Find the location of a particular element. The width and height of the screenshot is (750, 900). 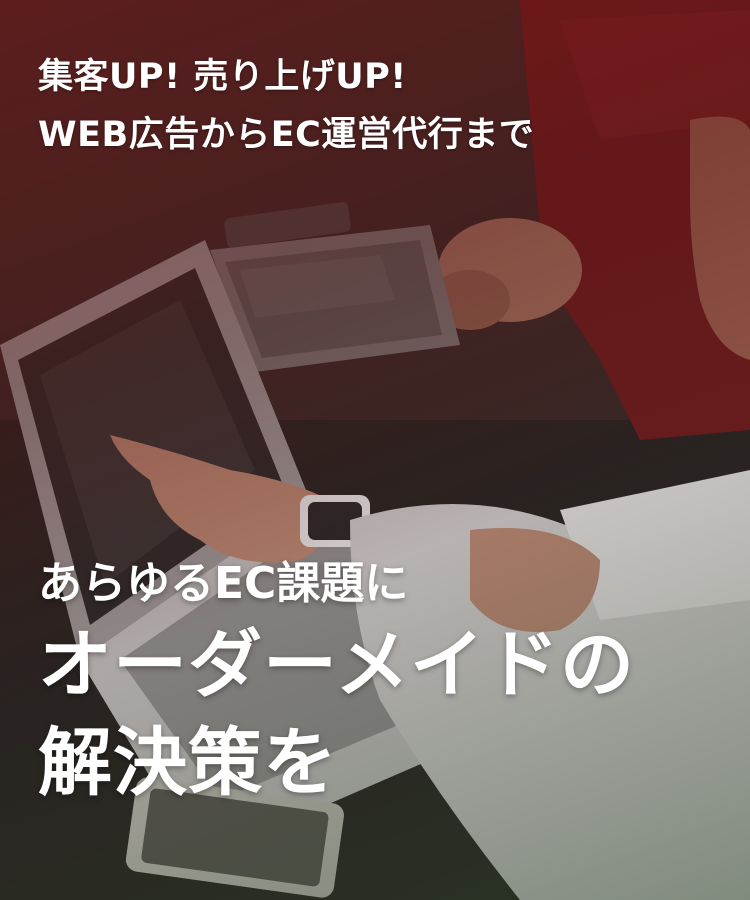

headline-line-1: あらゆるEC課題に is located at coordinates (223, 583).